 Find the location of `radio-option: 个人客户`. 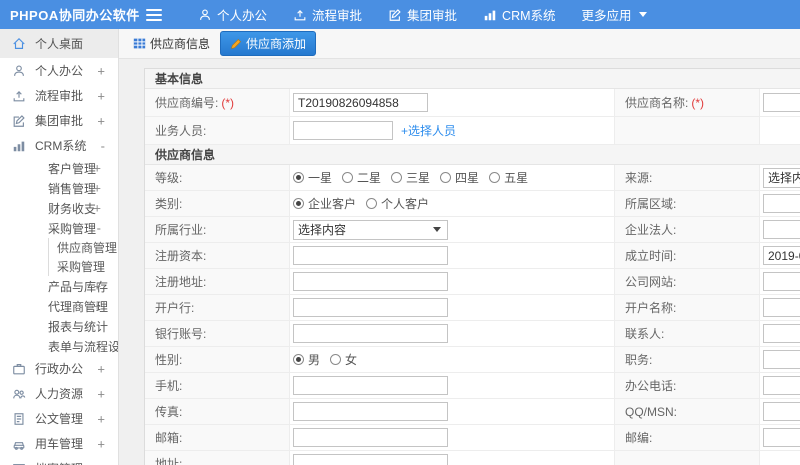

radio-option: 个人客户 is located at coordinates (397, 203).